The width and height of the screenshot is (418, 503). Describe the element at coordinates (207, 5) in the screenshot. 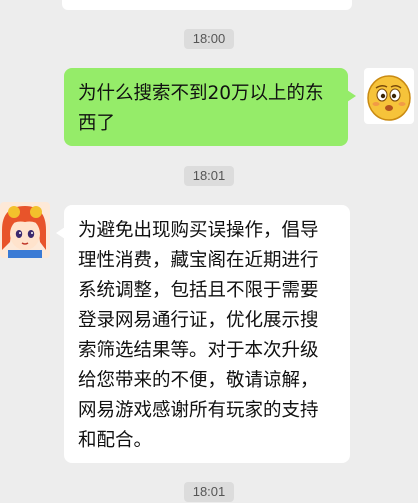

I see `previous-message-bubble` at that location.